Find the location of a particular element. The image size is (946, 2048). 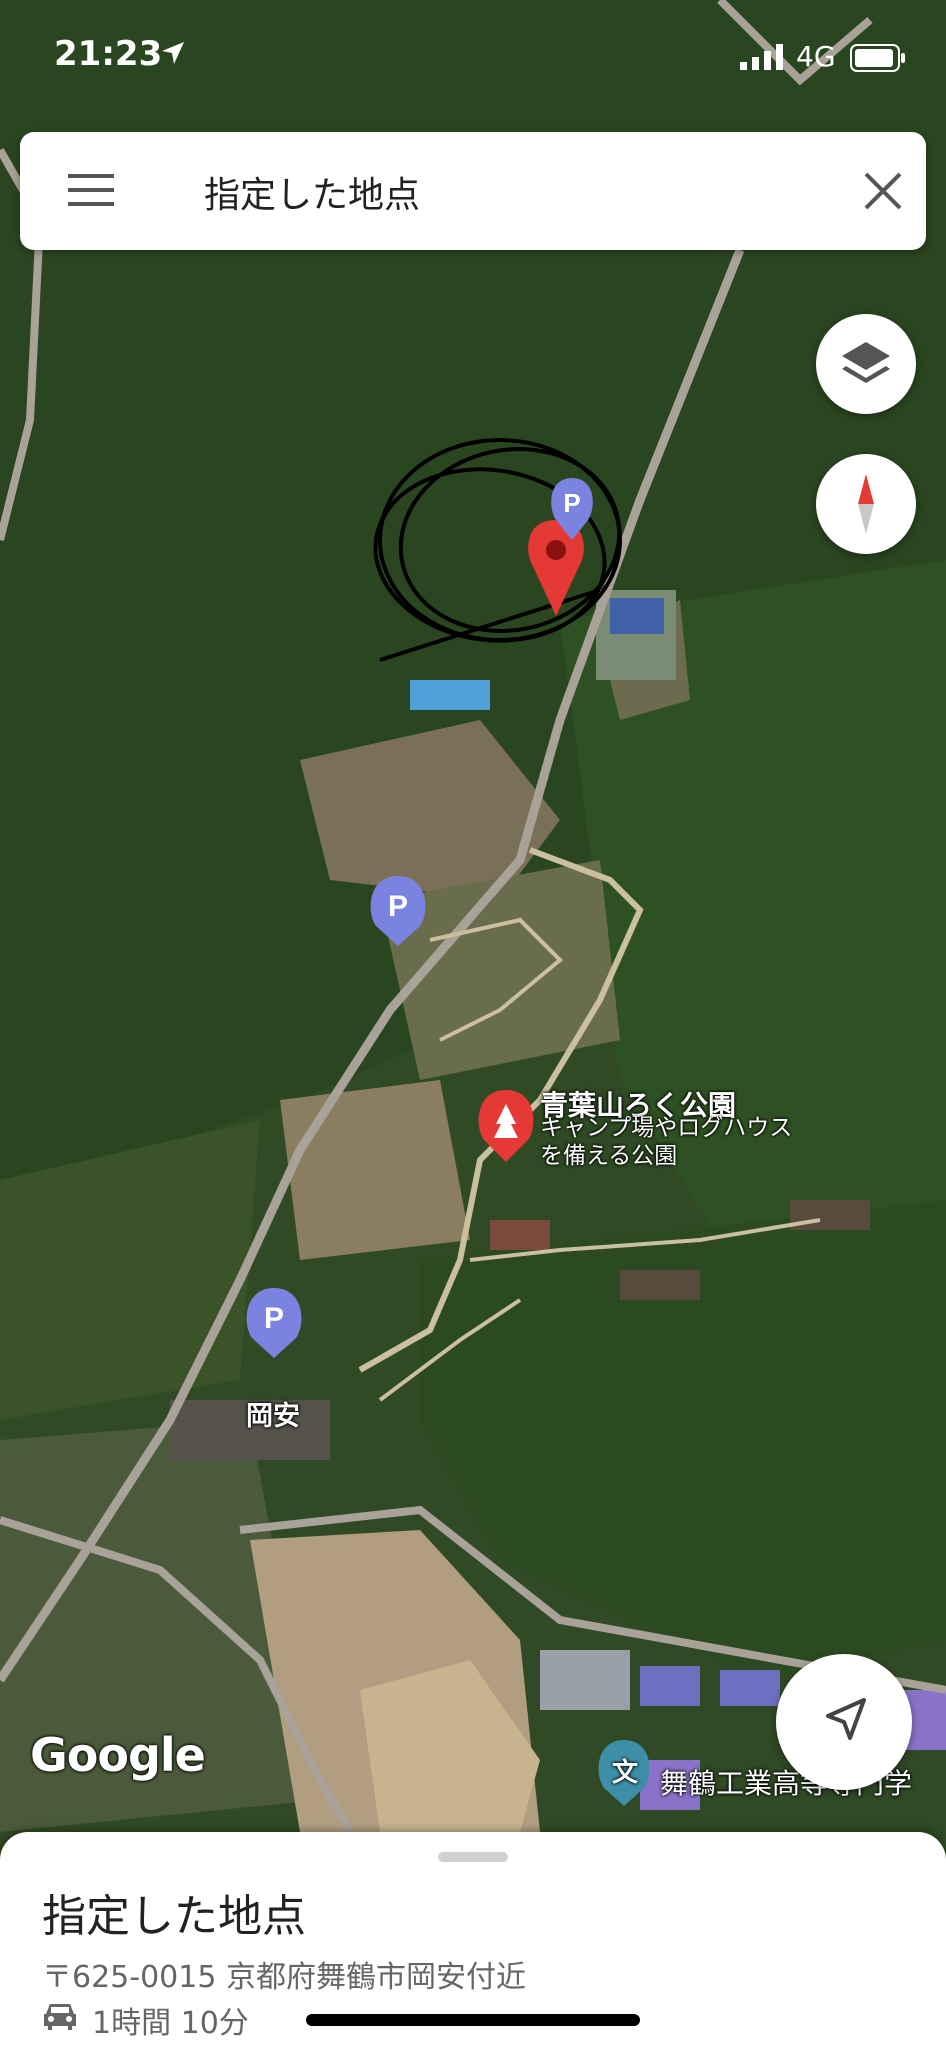

park-marker-icon is located at coordinates (506, 1126).